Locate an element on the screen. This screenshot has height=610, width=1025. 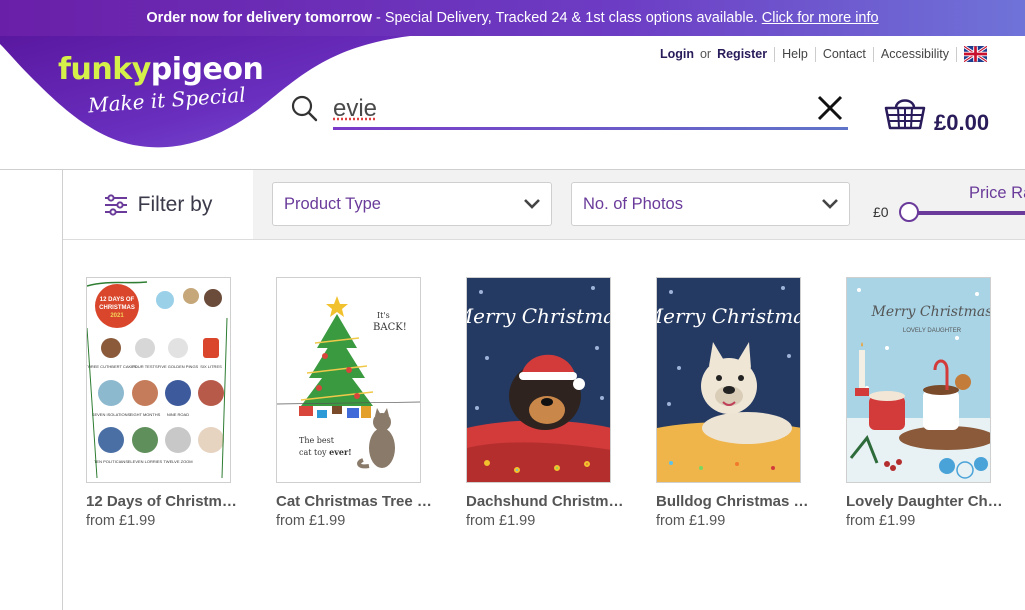
register-link: Register is located at coordinates (742, 54).